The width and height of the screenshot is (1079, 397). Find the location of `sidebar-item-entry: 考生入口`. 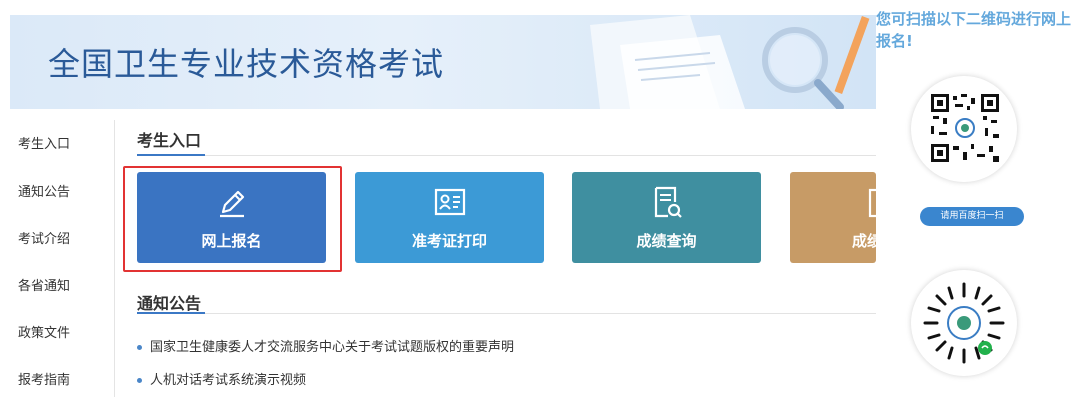

sidebar-item-entry: 考生入口 is located at coordinates (44, 142).